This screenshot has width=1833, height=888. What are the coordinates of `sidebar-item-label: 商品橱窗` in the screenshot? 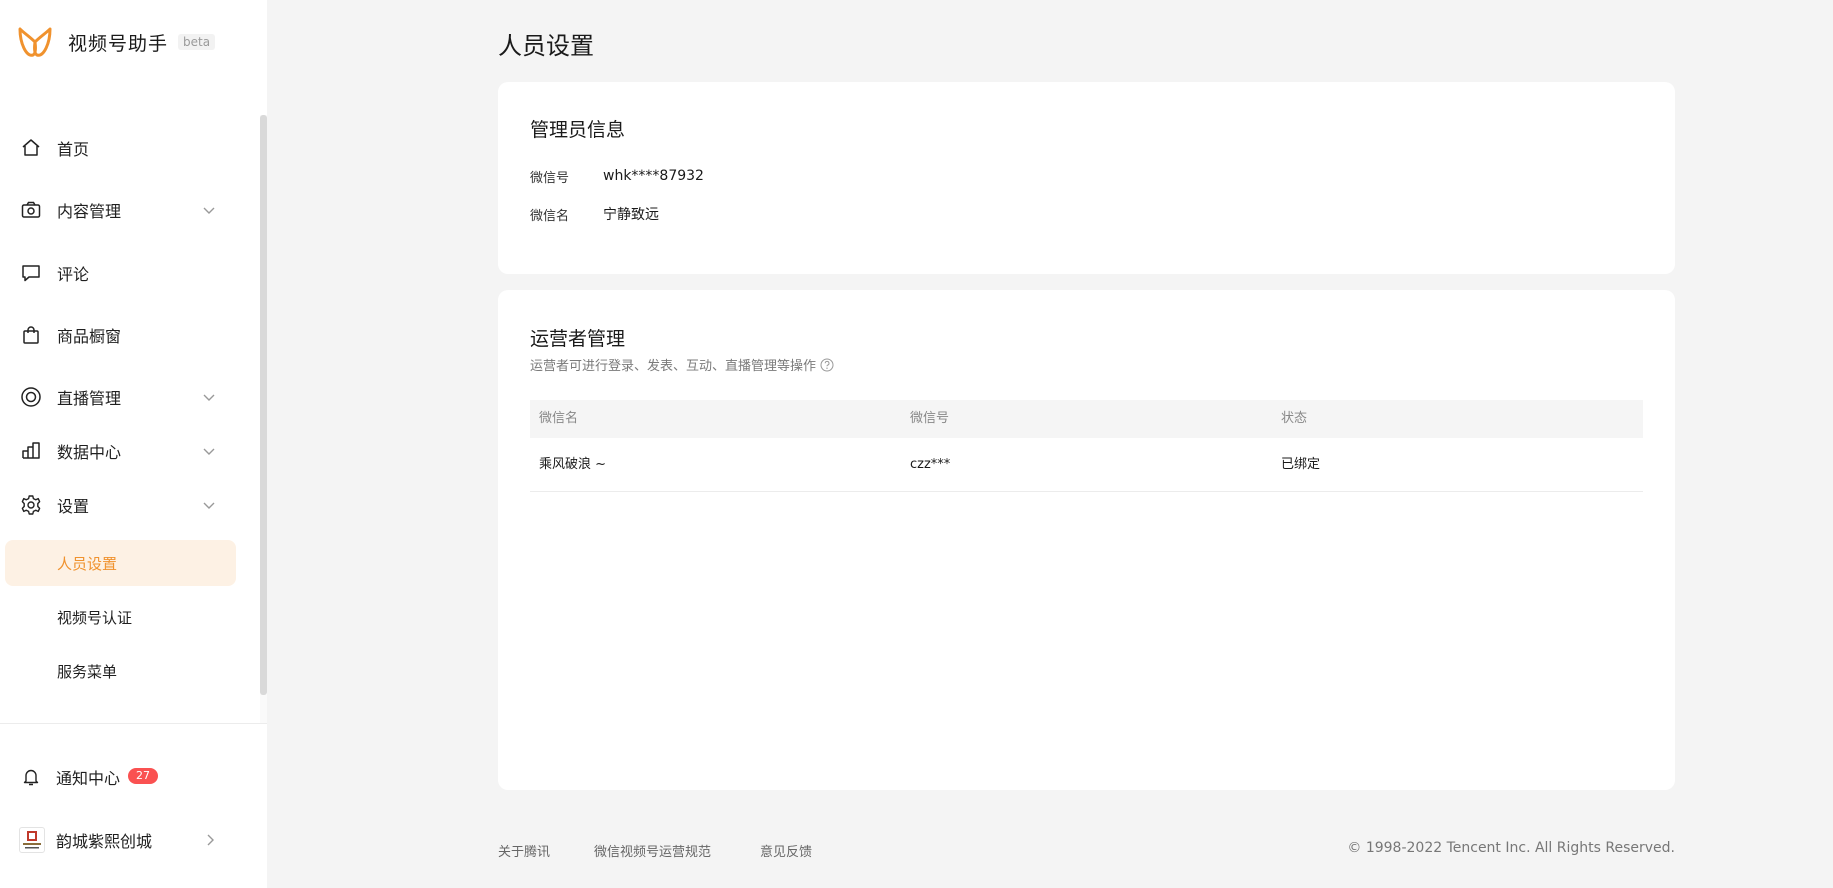 It's located at (89, 336).